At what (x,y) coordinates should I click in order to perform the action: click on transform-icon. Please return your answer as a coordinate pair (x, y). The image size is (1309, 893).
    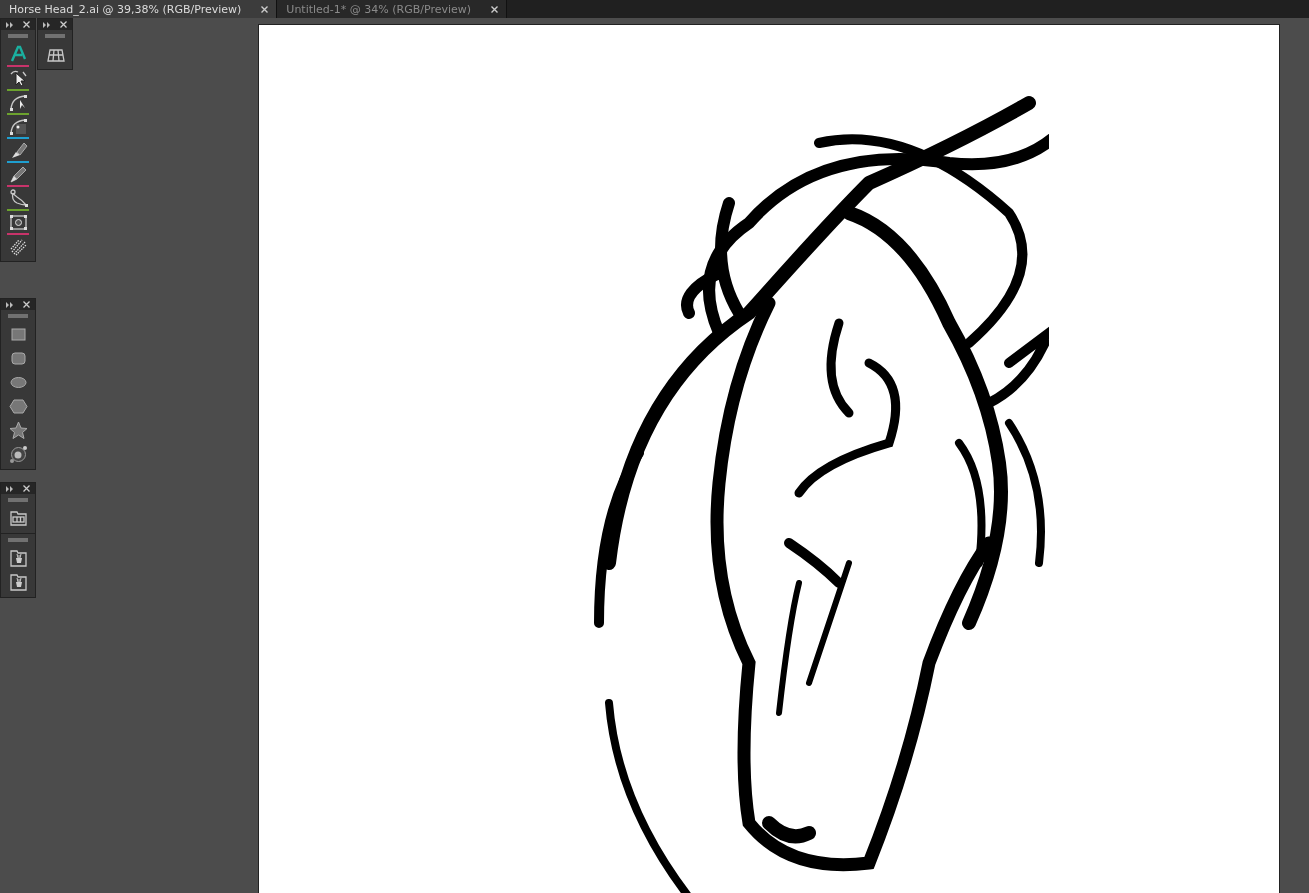
    Looking at the image, I should click on (18, 222).